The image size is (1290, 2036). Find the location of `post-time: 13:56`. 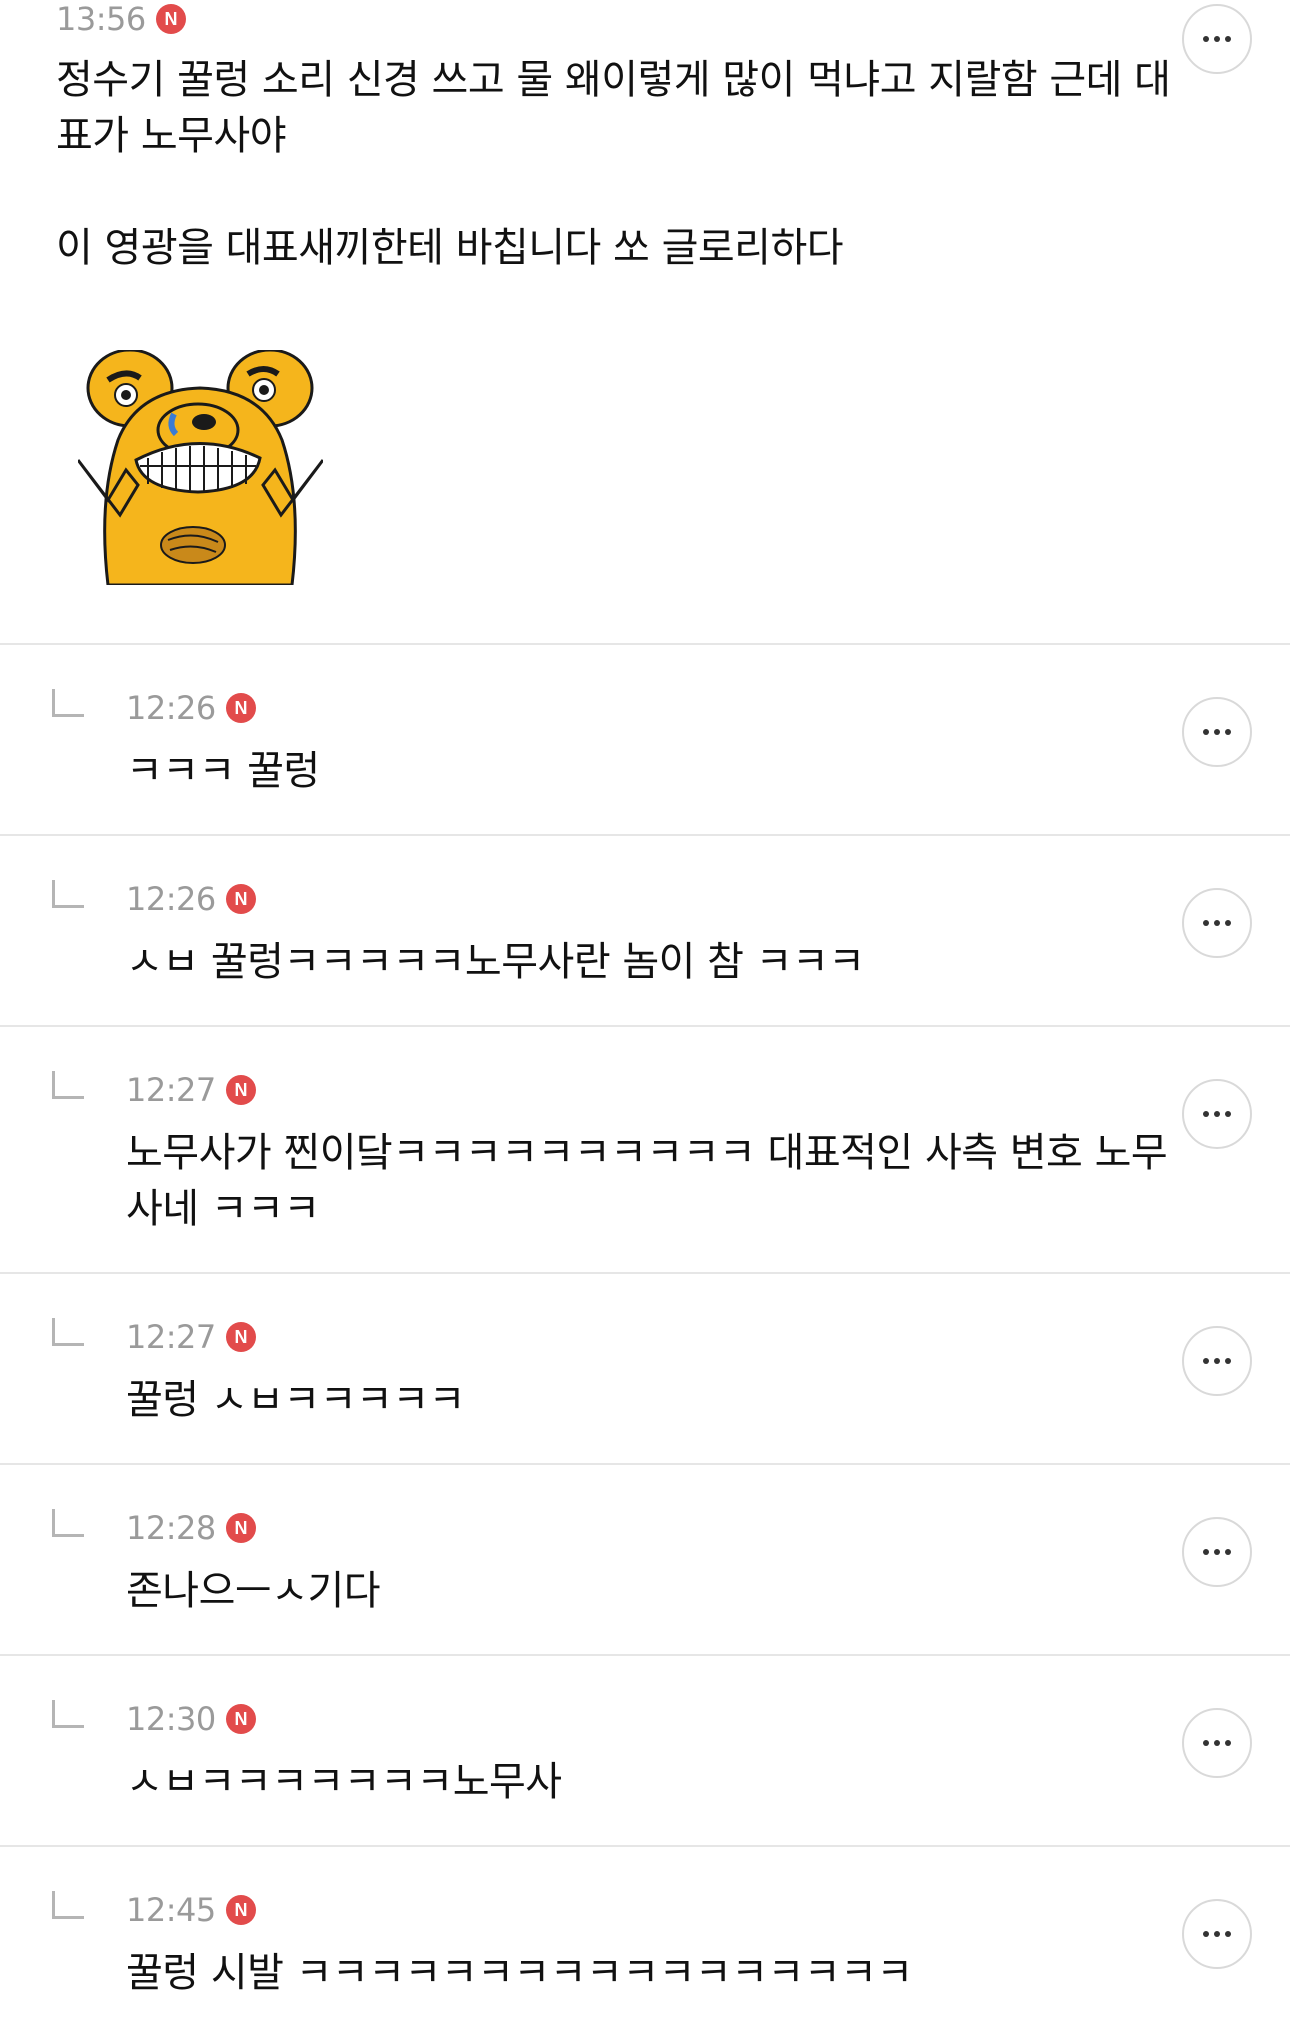

post-time: 13:56 is located at coordinates (101, 19).